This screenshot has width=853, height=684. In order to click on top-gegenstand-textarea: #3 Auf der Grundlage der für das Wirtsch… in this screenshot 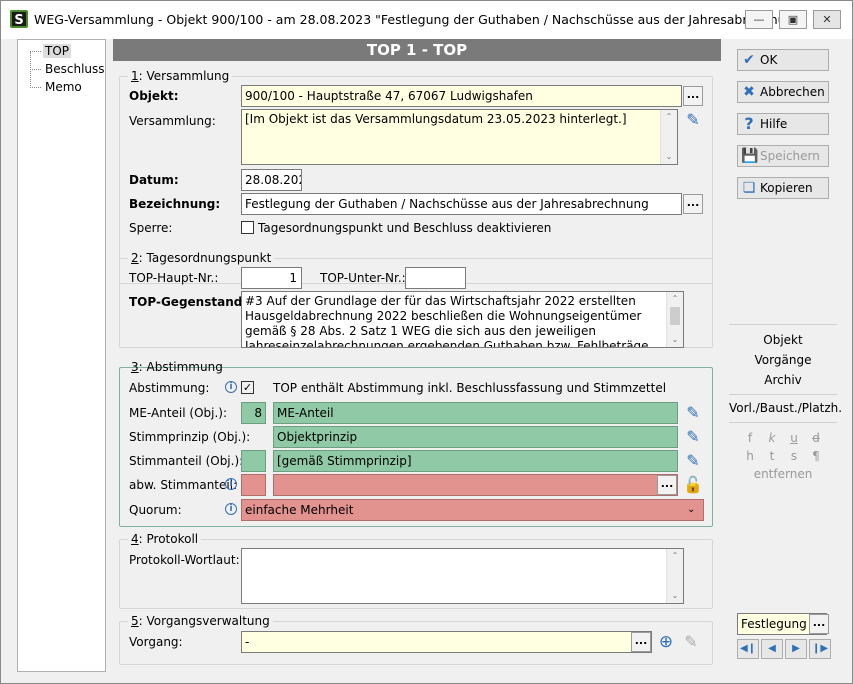, I will do `click(462, 319)`.